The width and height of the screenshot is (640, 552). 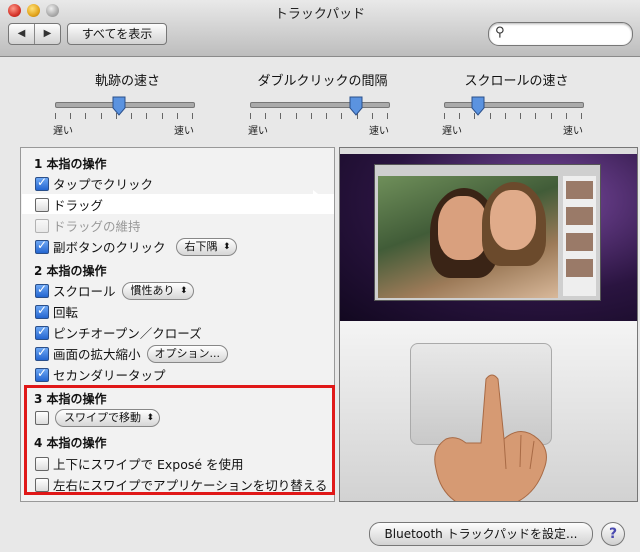 I want to click on option-secondary-click: 副ボタンのクリック 右下隅, so click(x=136, y=246).